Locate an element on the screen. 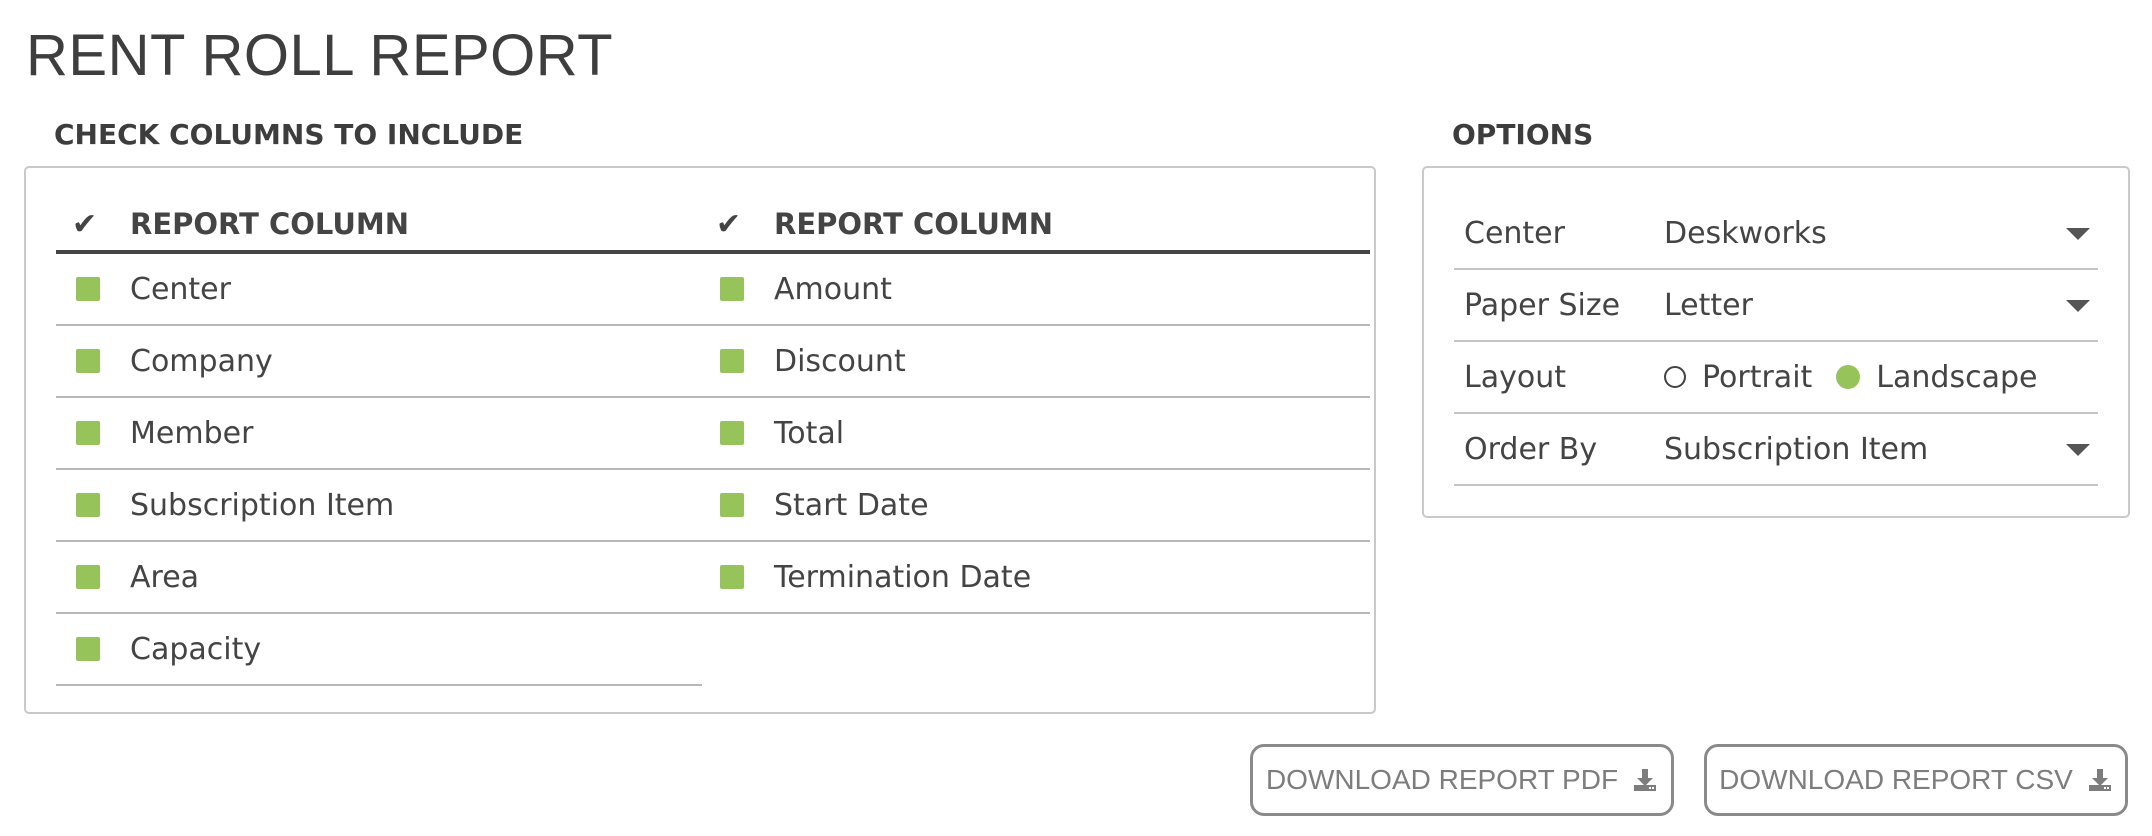  column-row-center: Center is located at coordinates (379, 290).